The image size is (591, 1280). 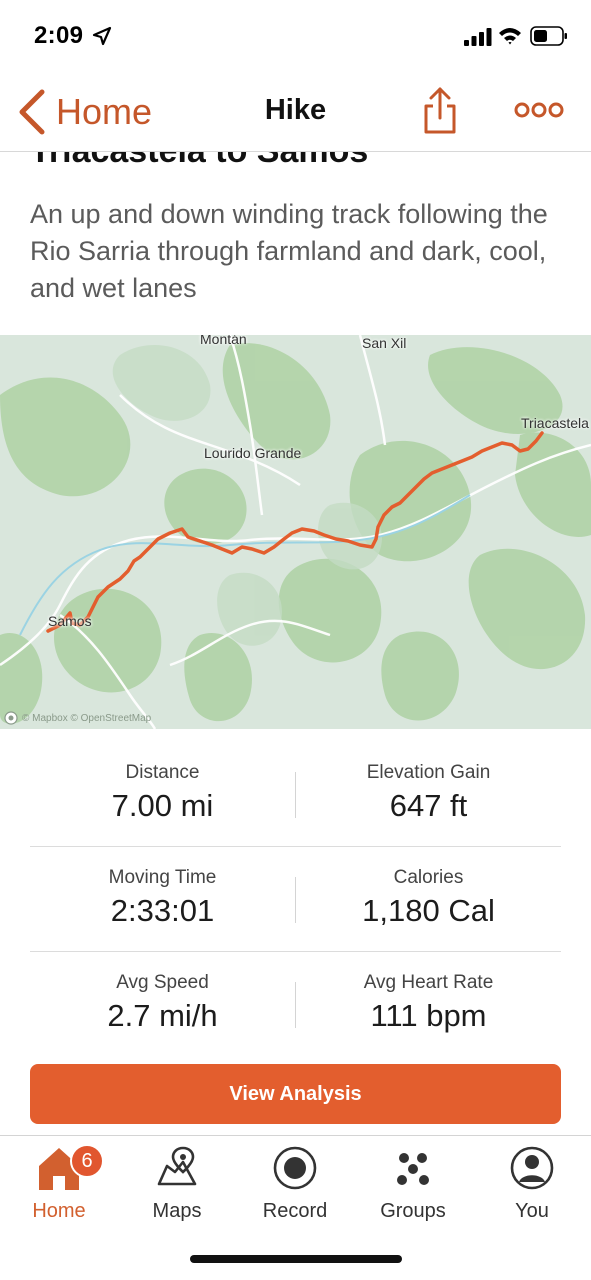 What do you see at coordinates (11, 718) in the screenshot?
I see `mapbox-logo-icon` at bounding box center [11, 718].